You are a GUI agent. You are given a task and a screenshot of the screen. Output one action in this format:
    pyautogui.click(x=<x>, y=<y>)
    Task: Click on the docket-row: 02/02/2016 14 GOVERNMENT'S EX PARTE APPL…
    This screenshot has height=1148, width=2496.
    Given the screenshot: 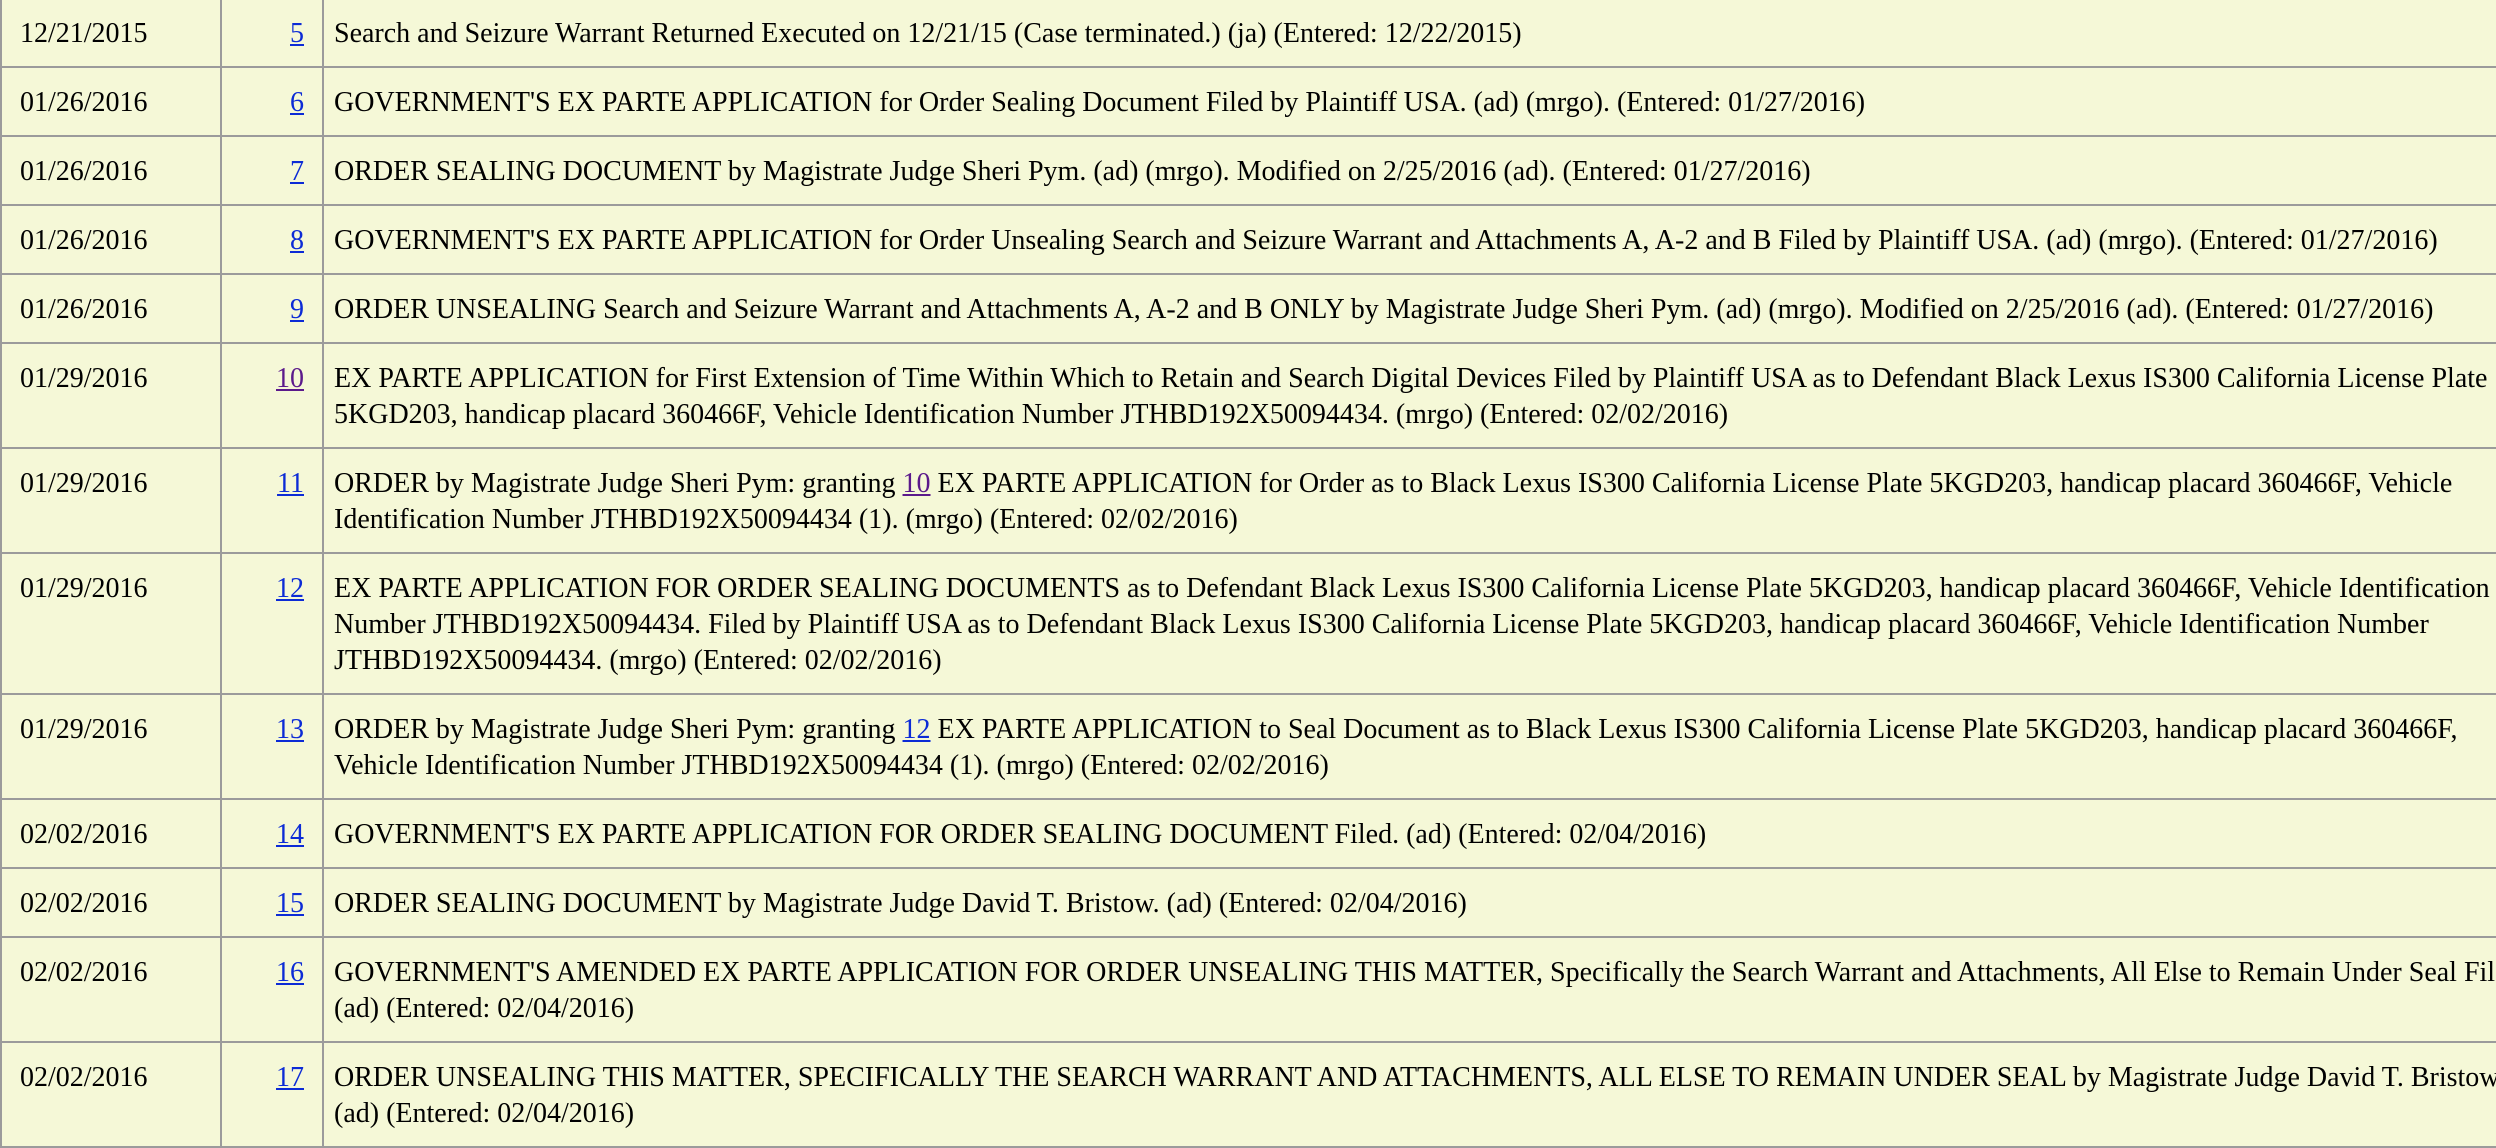 What is the action you would take?
    pyautogui.click(x=1248, y=833)
    